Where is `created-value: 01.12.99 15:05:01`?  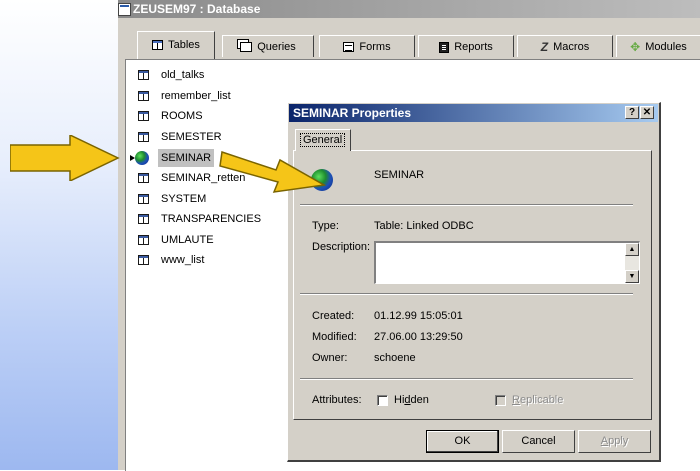
created-value: 01.12.99 15:05:01 is located at coordinates (418, 316).